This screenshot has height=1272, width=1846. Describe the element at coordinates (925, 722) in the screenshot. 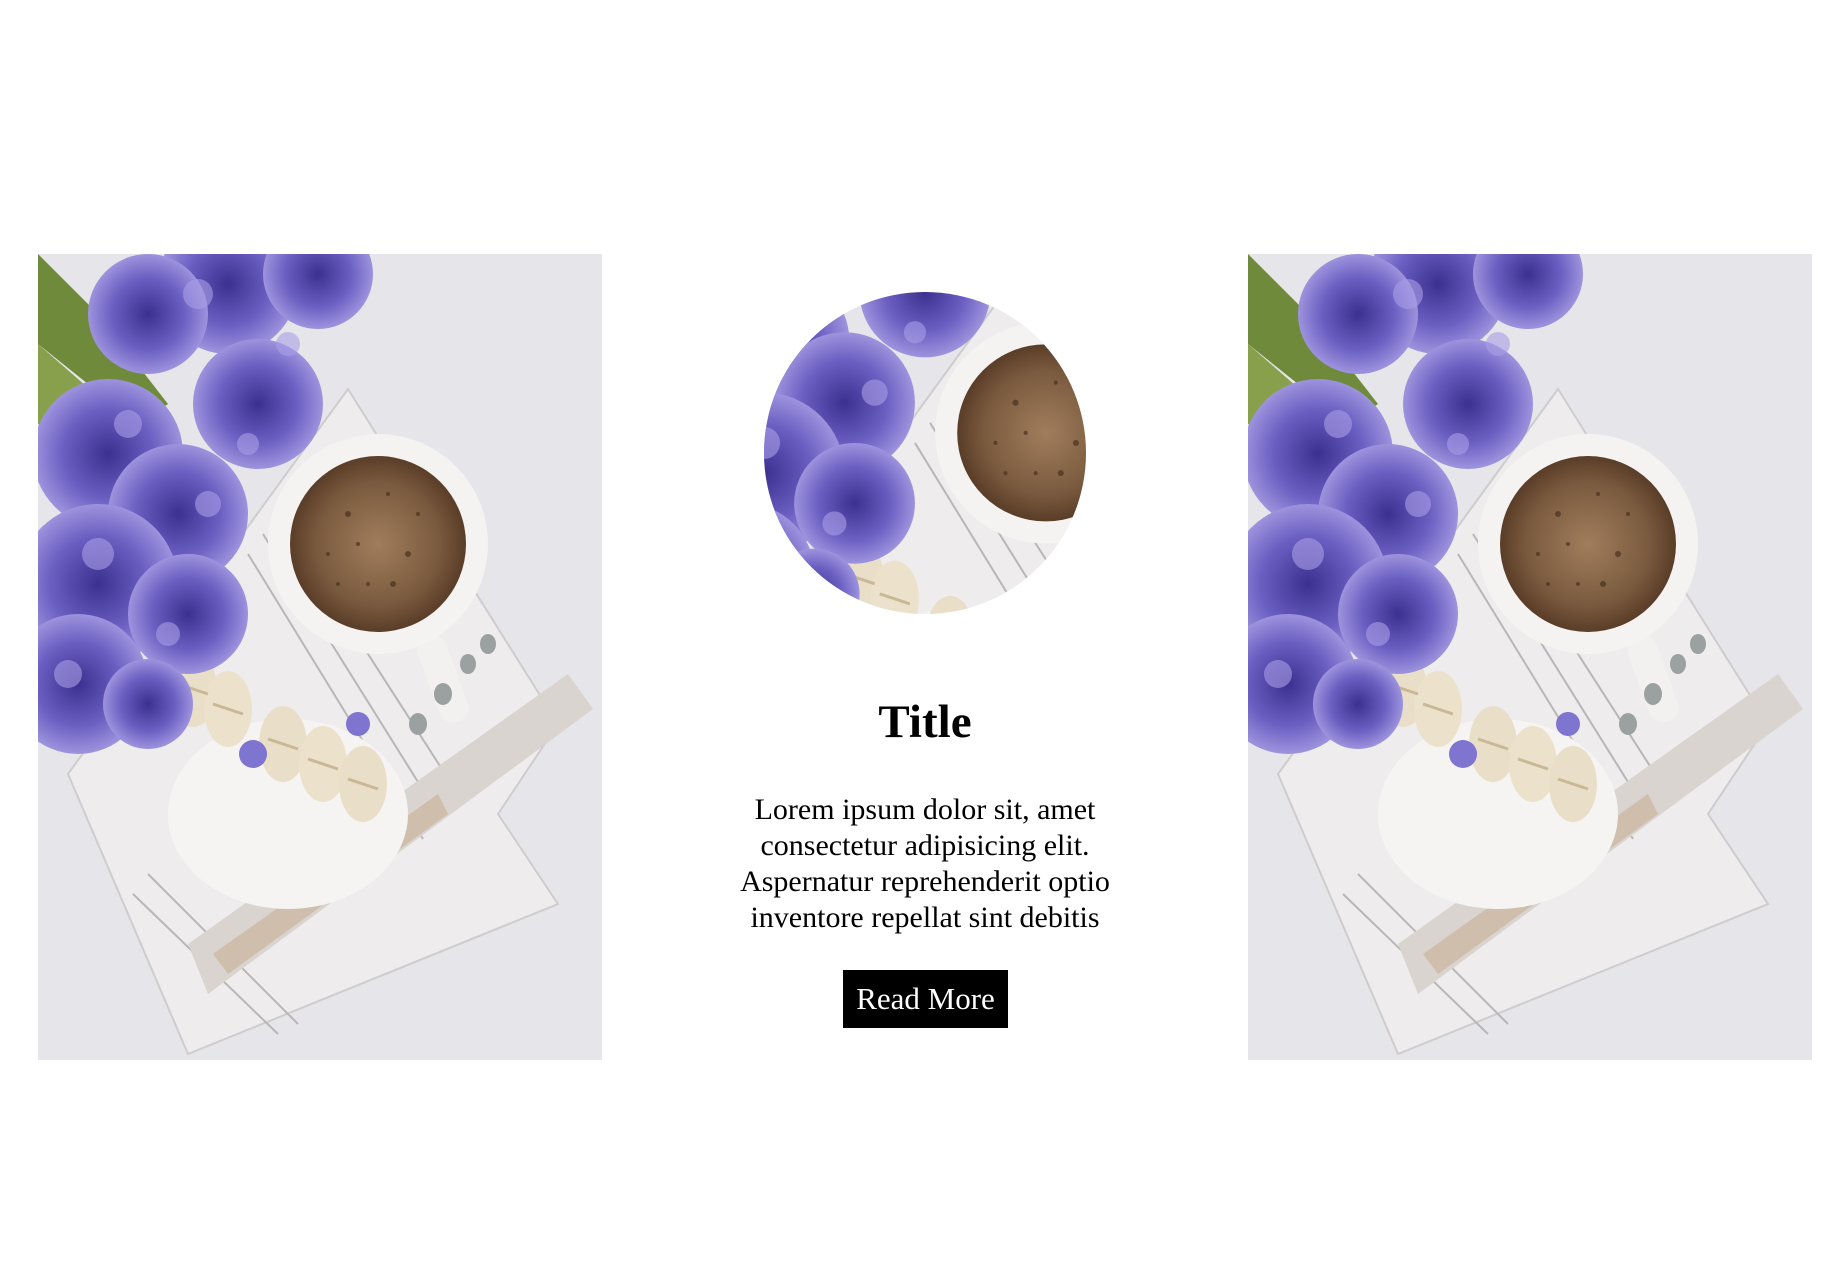

I see `card-title: Title` at that location.